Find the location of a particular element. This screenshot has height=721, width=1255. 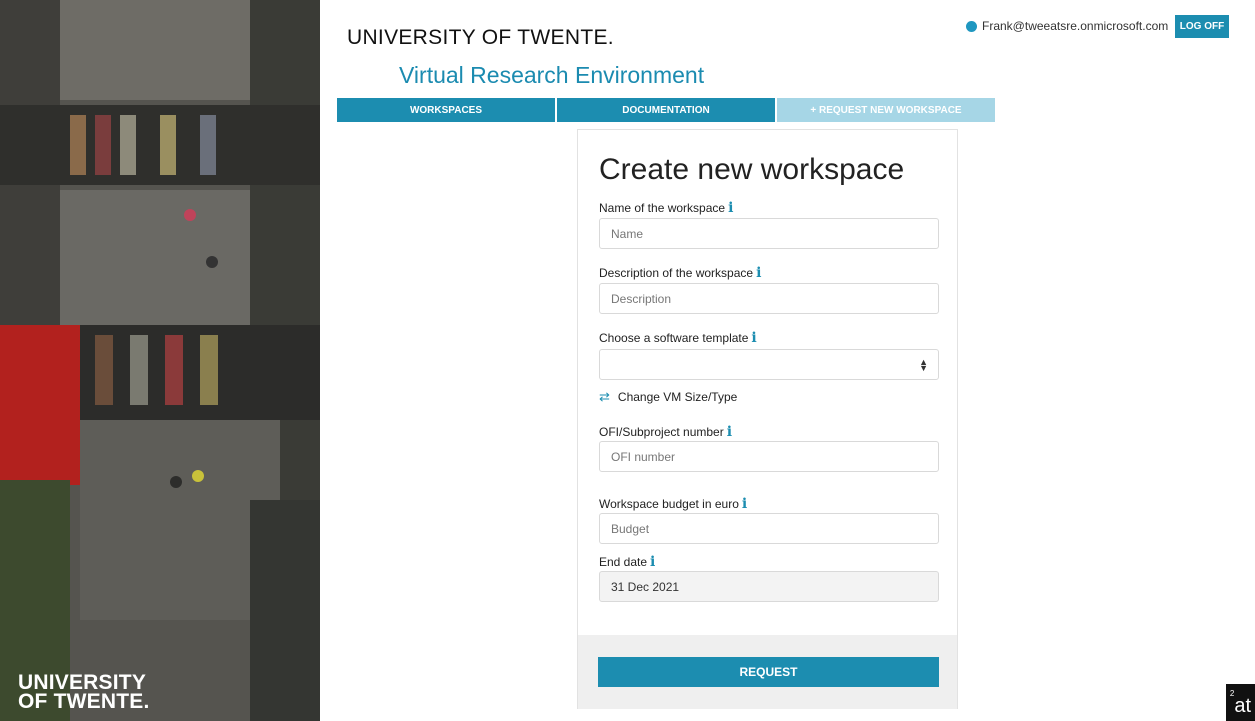

change-vm-link: ⇄ Change VM Size/Type is located at coordinates (668, 397).